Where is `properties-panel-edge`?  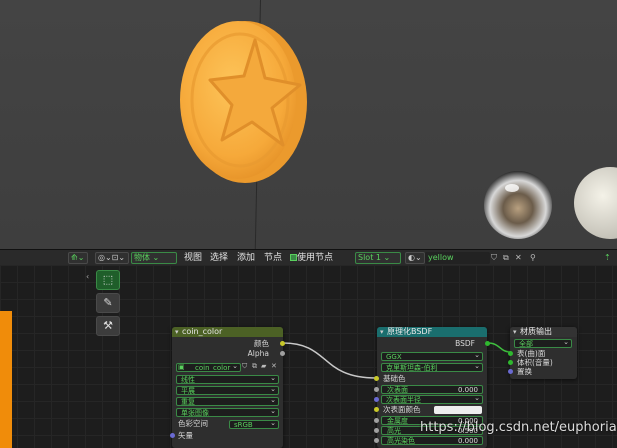 properties-panel-edge is located at coordinates (6, 379).